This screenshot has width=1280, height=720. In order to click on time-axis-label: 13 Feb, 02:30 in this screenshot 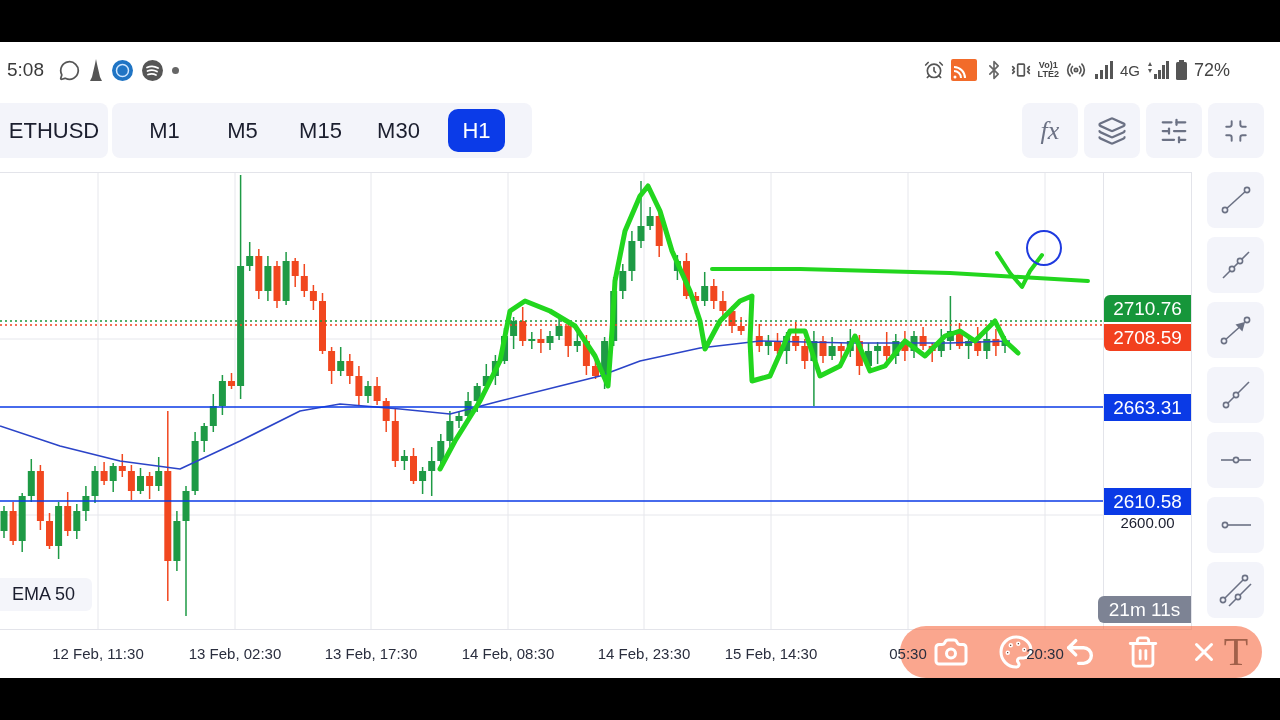, I will do `click(235, 654)`.